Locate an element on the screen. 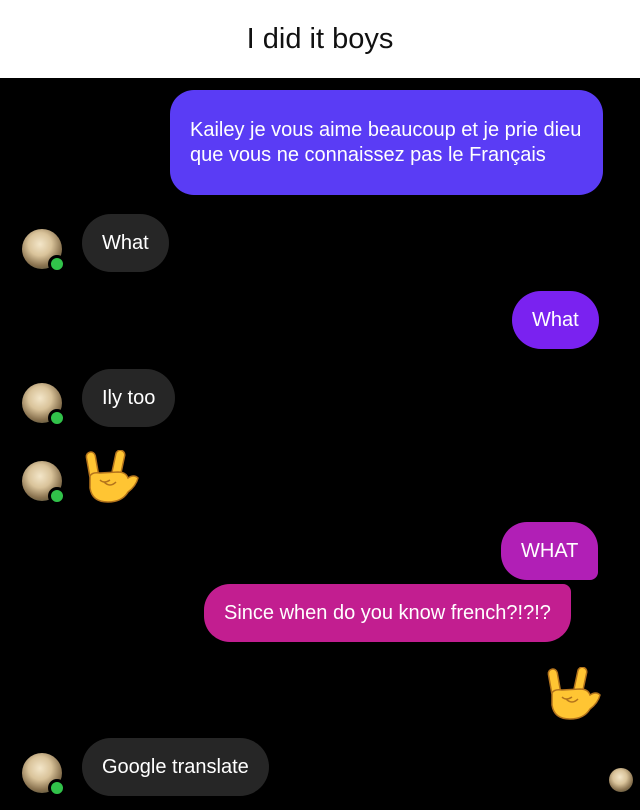 This screenshot has height=810, width=640. caption-title: I did it boys is located at coordinates (320, 39).